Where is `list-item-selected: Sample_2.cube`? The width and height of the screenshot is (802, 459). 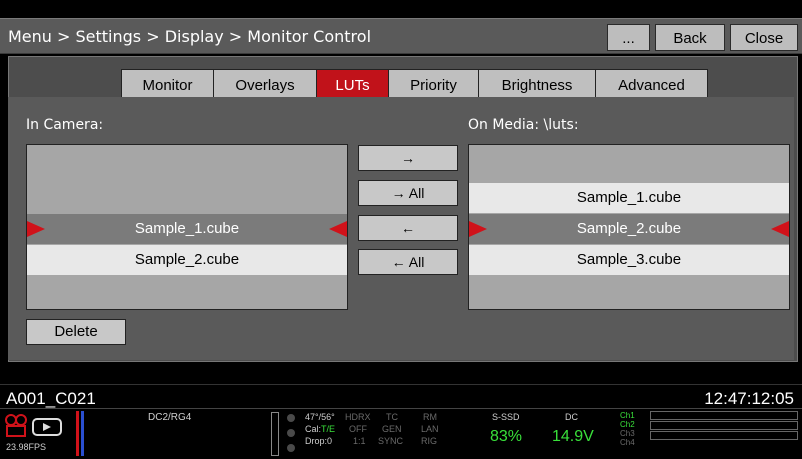 list-item-selected: Sample_2.cube is located at coordinates (629, 229).